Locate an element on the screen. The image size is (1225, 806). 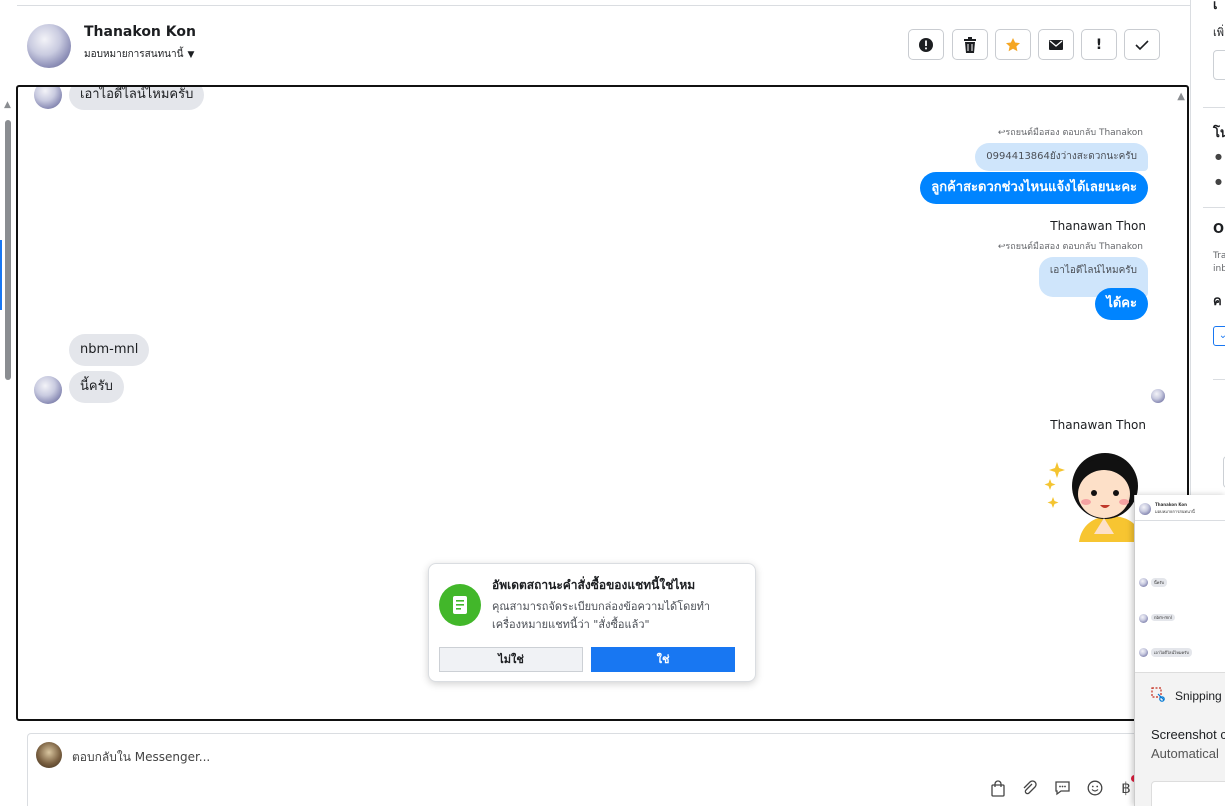
reply-composer: ตอบกลับใน Messenger... ฿ is located at coordinates (587, 769).